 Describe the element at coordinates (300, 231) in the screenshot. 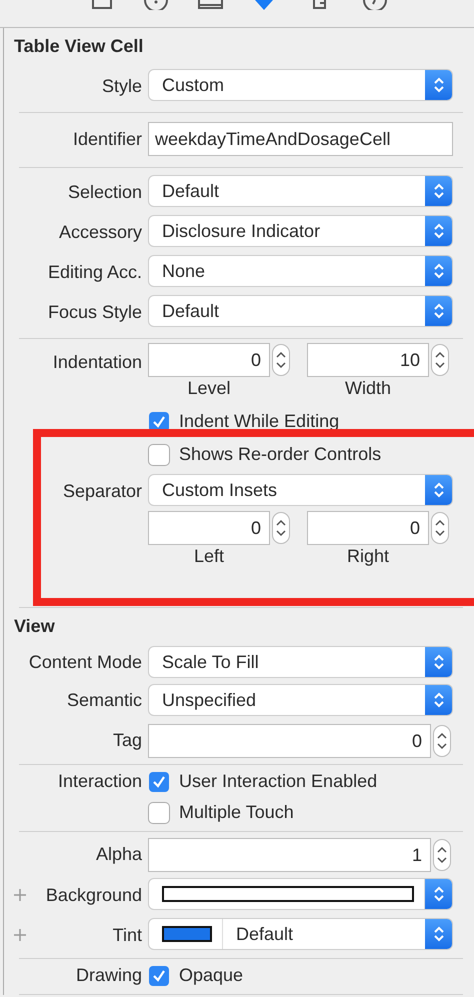

I see `popup-button: Disclosure Indicator` at that location.